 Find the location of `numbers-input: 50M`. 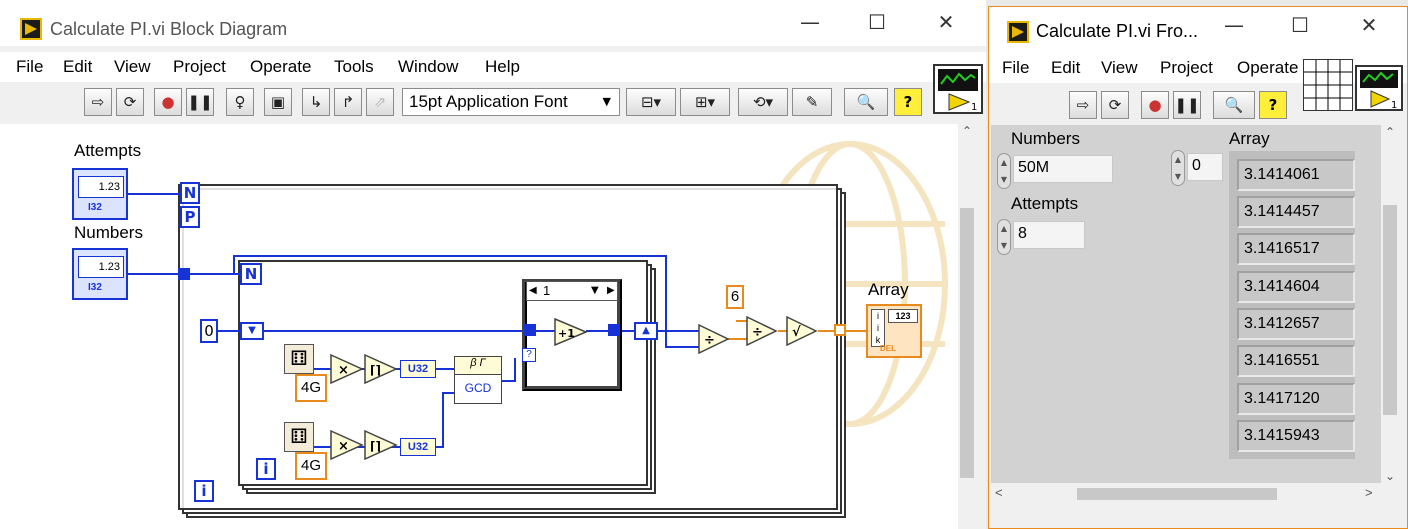

numbers-input: 50M is located at coordinates (1063, 169).